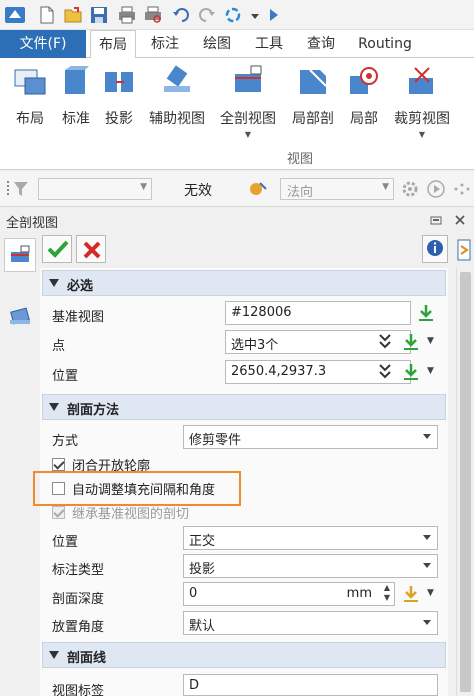  Describe the element at coordinates (300, 192) in the screenshot. I see `direction-combo-value: 法向` at that location.